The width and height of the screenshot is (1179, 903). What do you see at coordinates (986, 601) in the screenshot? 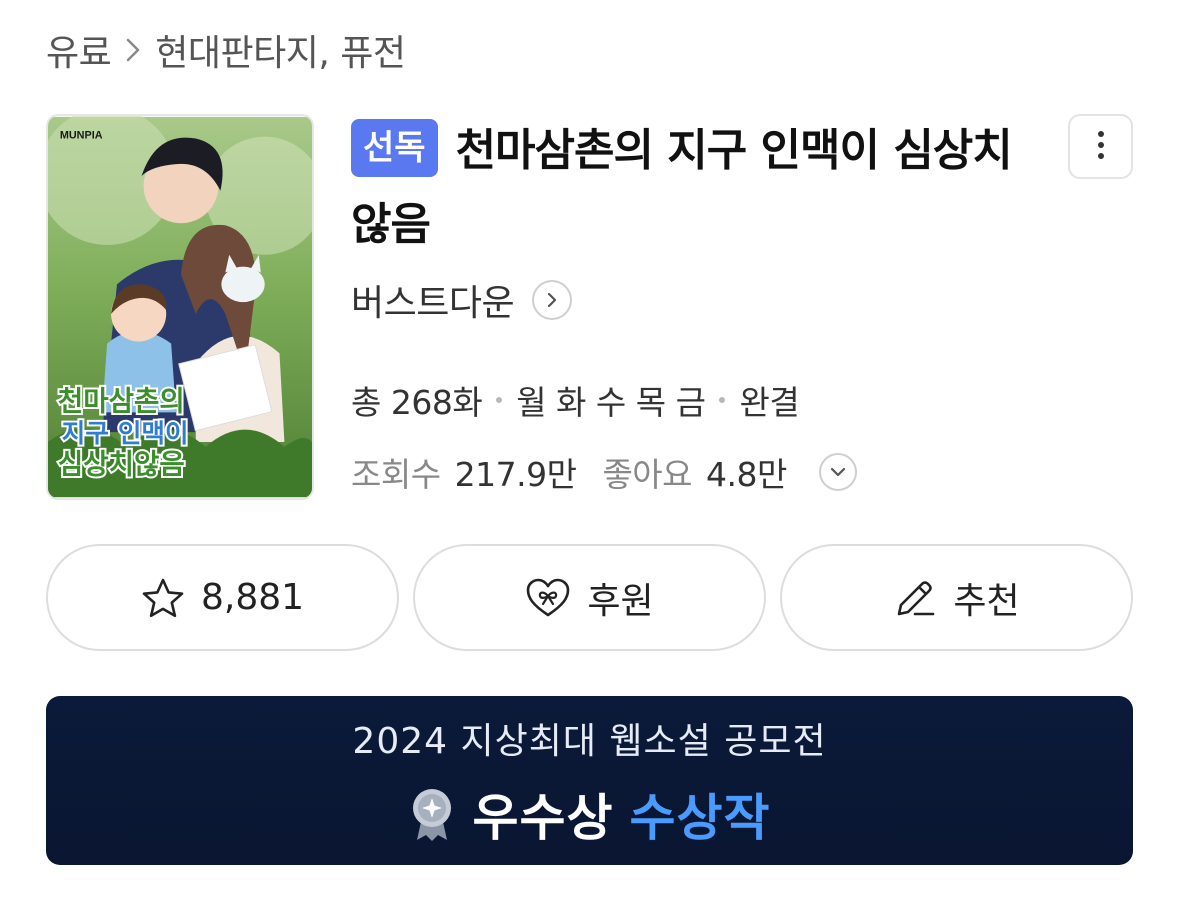
I see `recommend-label: 추천` at bounding box center [986, 601].